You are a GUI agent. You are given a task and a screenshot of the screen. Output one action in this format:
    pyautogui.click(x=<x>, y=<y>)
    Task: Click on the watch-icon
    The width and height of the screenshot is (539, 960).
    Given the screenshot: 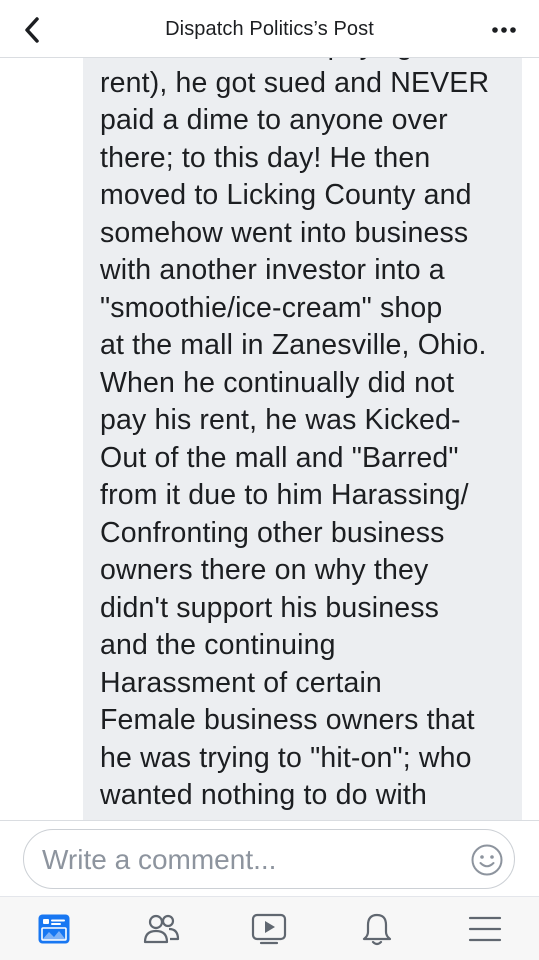 What is the action you would take?
    pyautogui.click(x=269, y=929)
    